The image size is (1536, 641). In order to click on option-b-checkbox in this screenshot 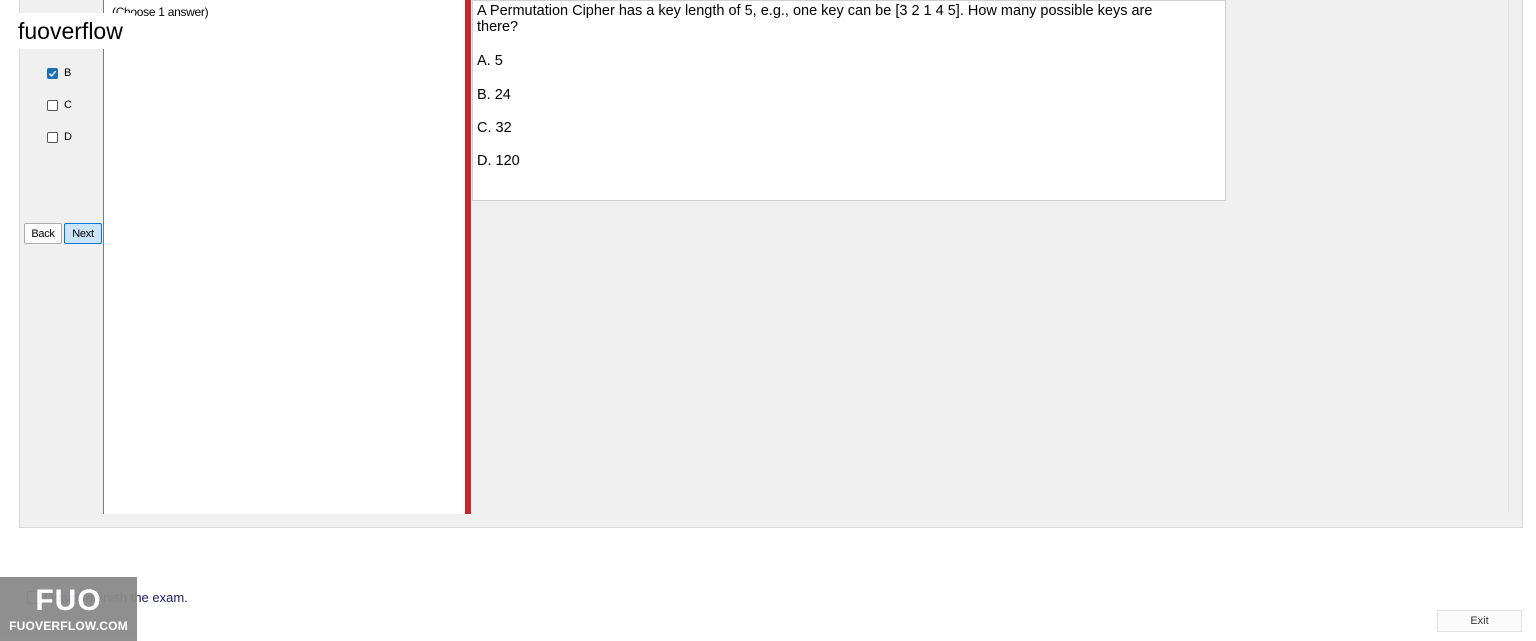, I will do `click(52, 73)`.